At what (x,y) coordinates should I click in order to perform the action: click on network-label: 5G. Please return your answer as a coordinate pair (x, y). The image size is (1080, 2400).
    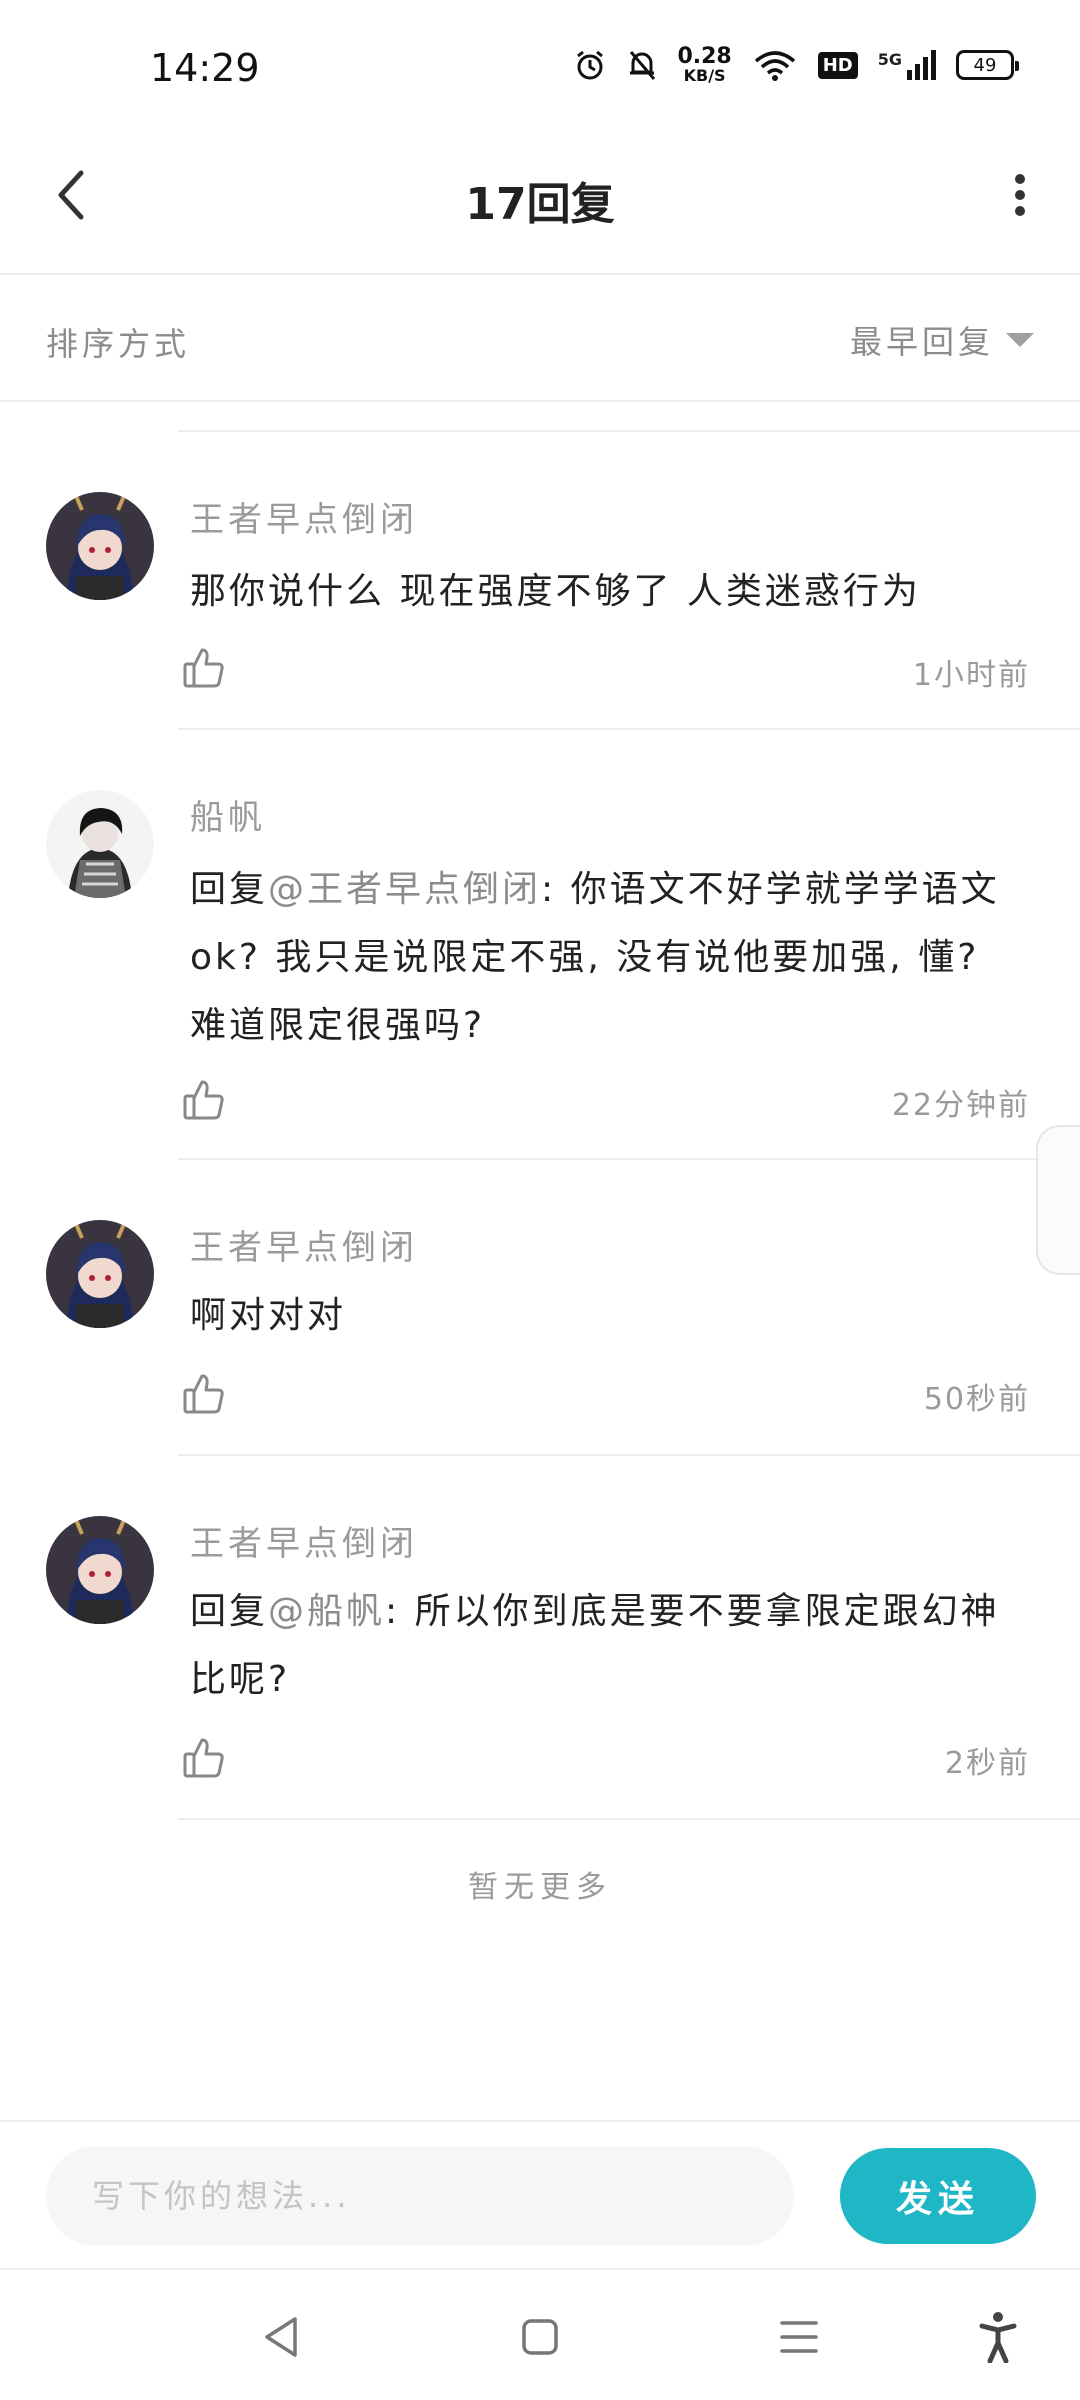
    Looking at the image, I should click on (889, 59).